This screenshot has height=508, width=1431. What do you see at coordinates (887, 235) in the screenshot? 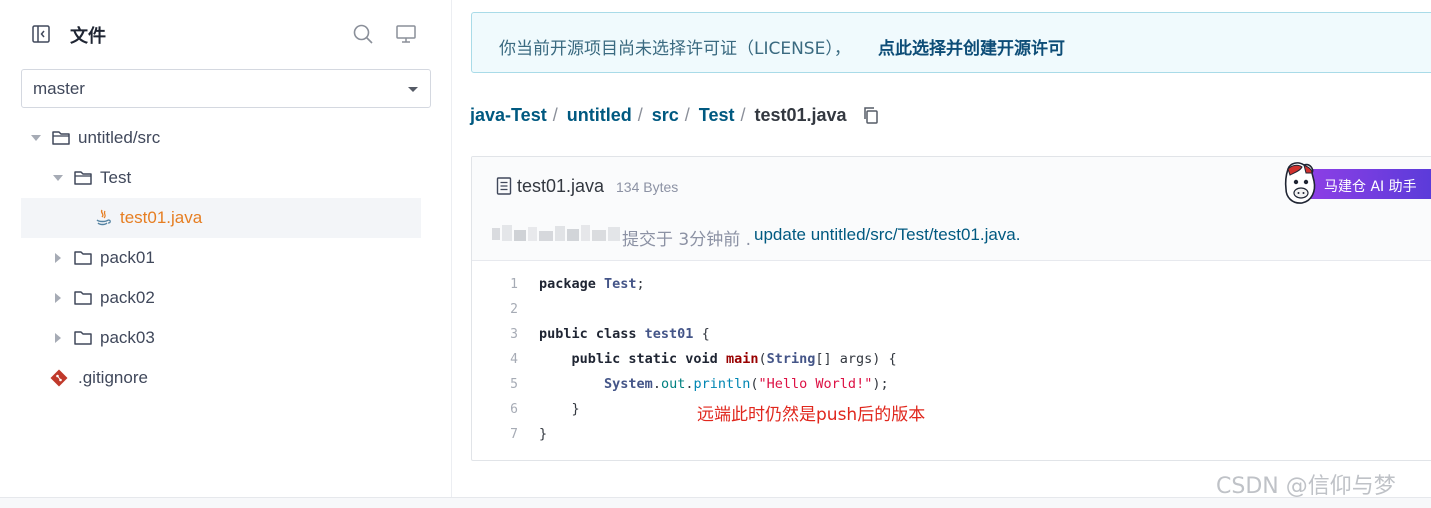
I see `commit-message-link: update untitled/src/Test/test01.java.` at bounding box center [887, 235].